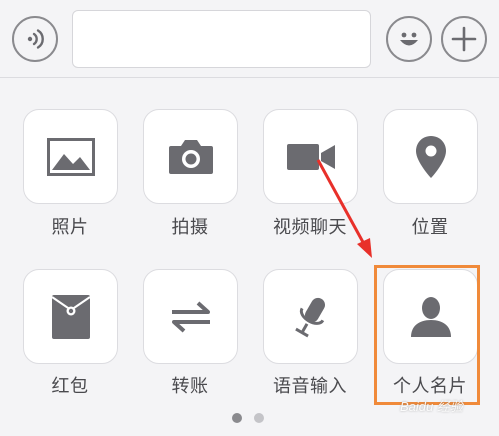  I want to click on video-chat-label: 视频聊天, so click(310, 227).